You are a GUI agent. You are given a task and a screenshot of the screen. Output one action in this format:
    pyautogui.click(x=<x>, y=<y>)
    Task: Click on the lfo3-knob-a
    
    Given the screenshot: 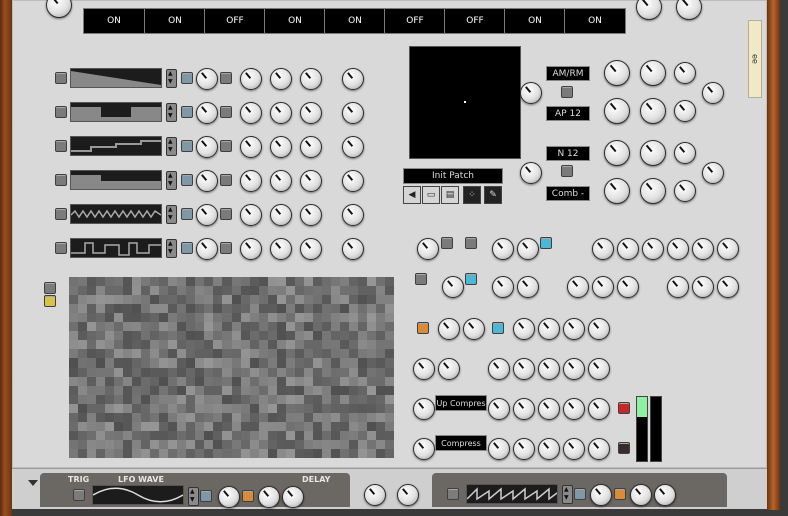 What is the action you would take?
    pyautogui.click(x=251, y=147)
    